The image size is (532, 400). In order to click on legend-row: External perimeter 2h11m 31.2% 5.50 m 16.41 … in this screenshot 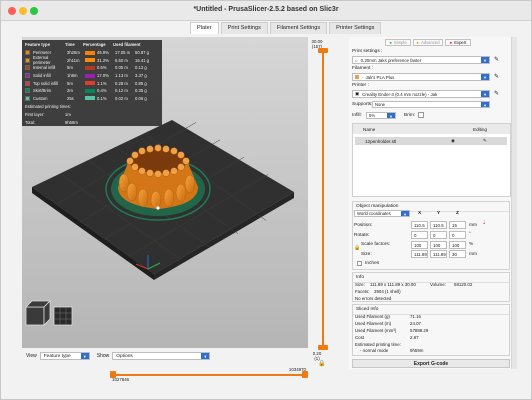, I will do `click(92, 60)`.